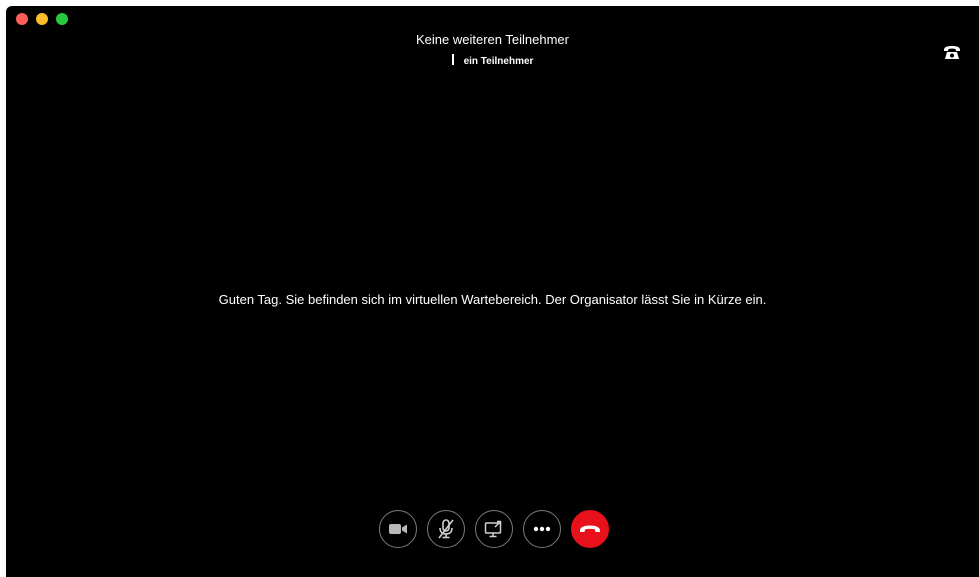  What do you see at coordinates (22, 19) in the screenshot?
I see `close-window-button` at bounding box center [22, 19].